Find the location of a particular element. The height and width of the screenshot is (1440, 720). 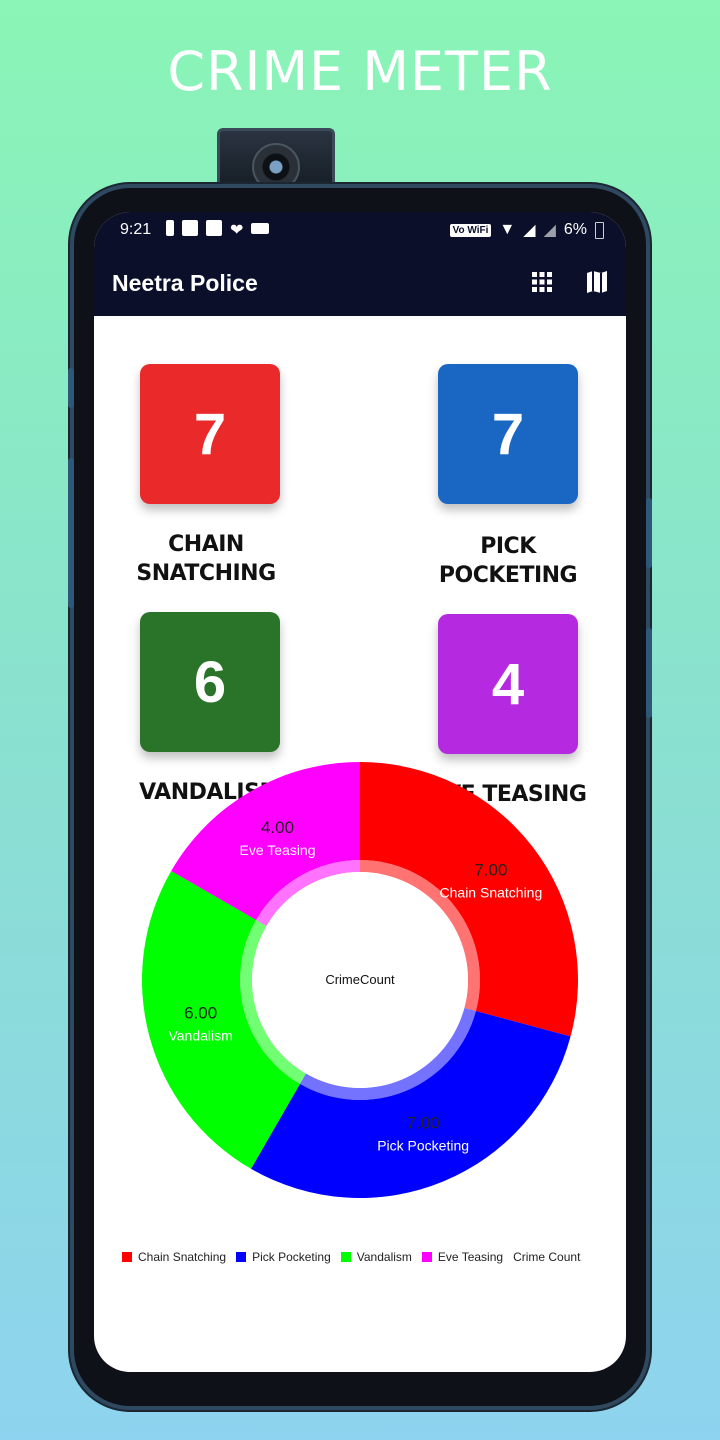

slice-category-label: Pick Pocketing is located at coordinates (423, 1145).